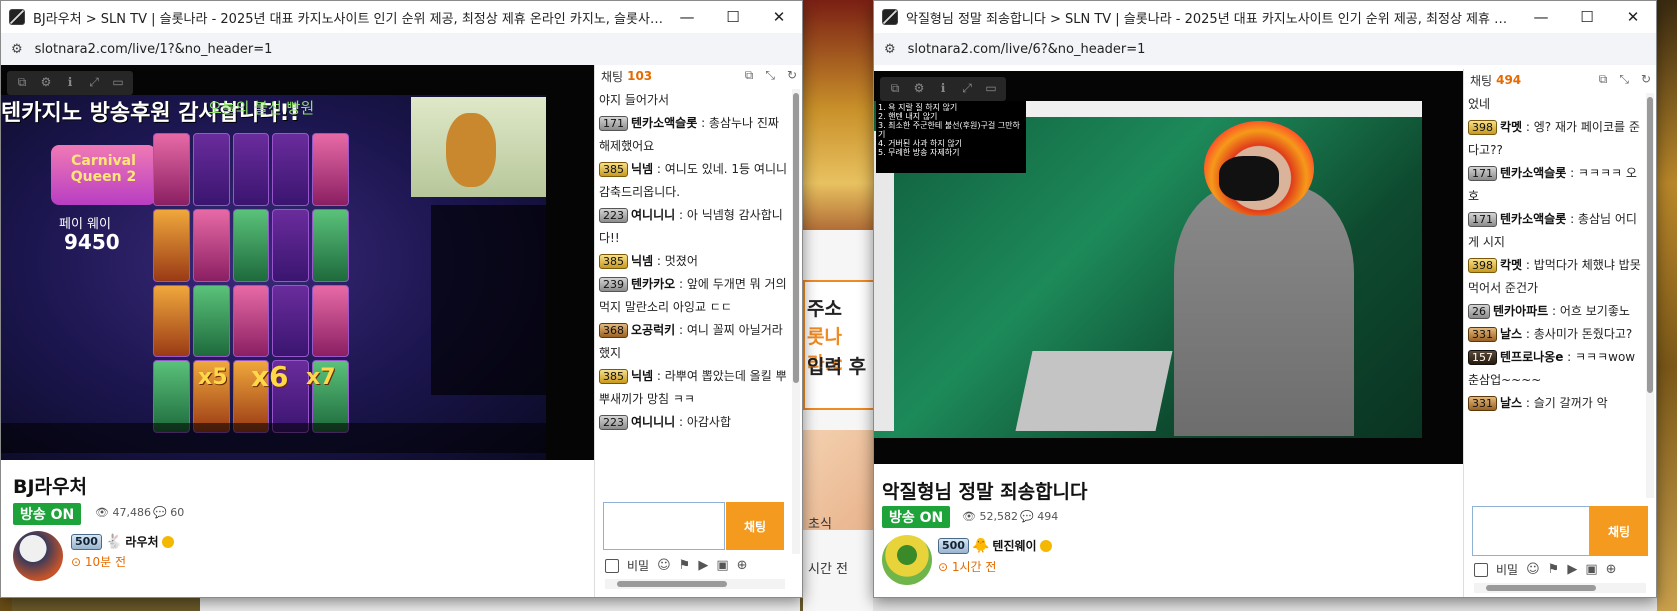  What do you see at coordinates (613, 123) in the screenshot?
I see `user-level-badge: 171` at bounding box center [613, 123].